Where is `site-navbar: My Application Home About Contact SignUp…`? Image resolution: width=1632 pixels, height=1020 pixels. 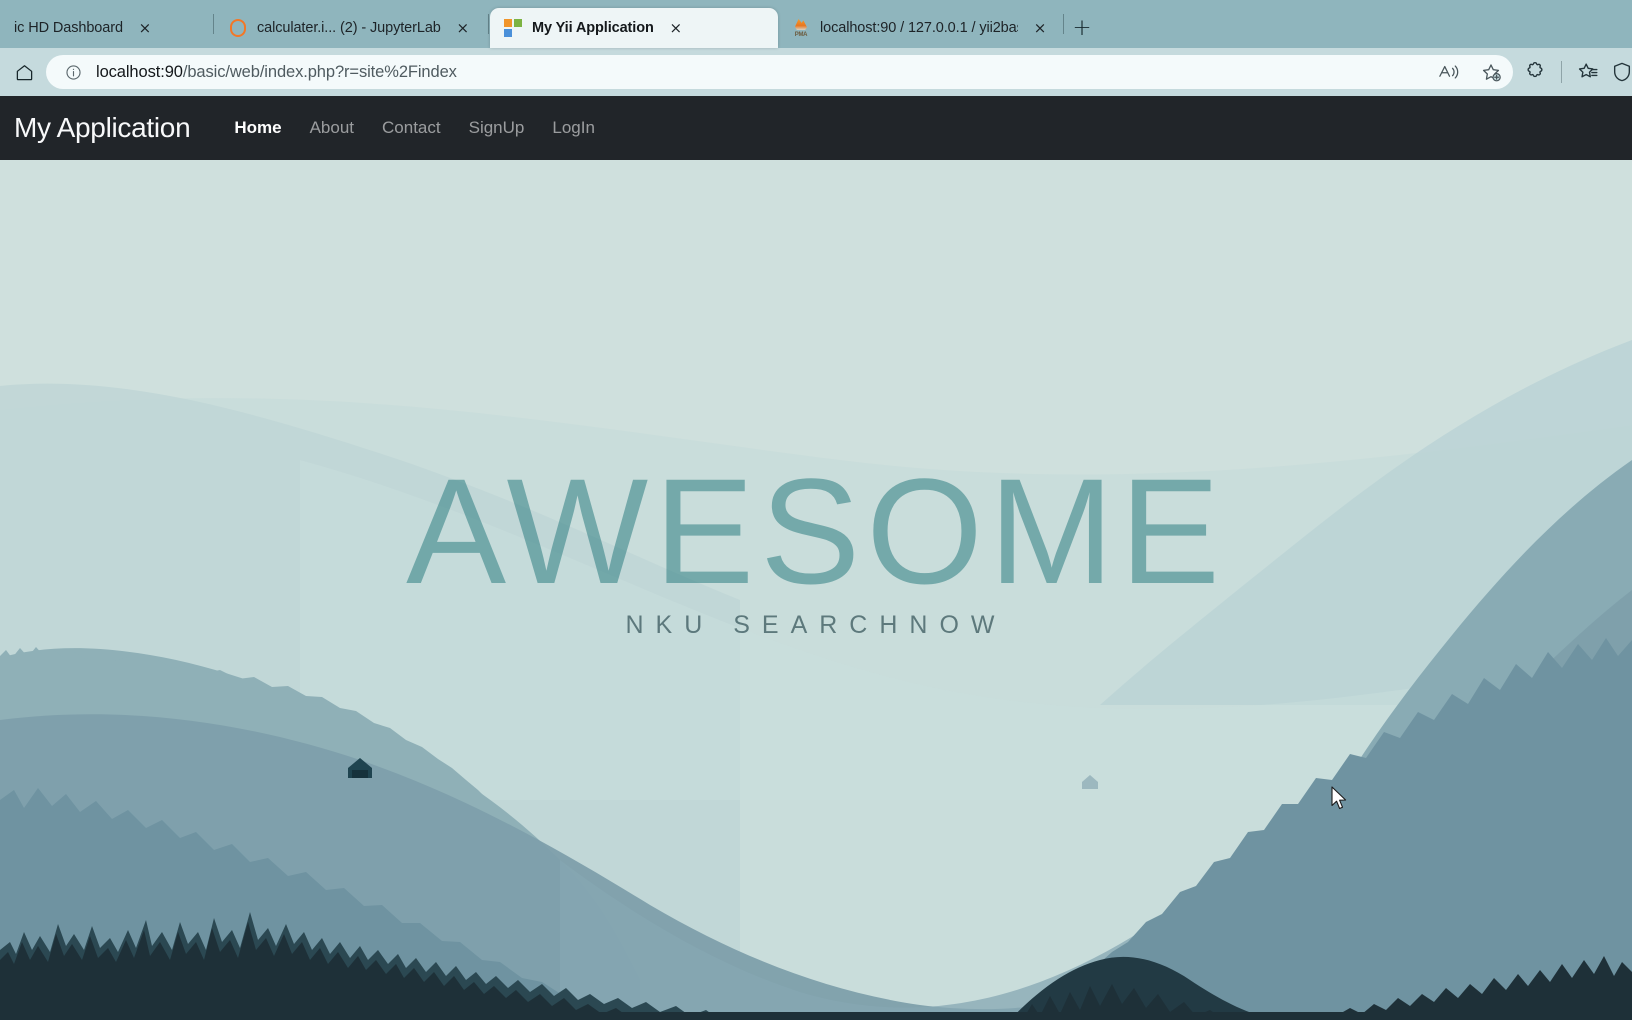 site-navbar: My Application Home About Contact SignUp… is located at coordinates (816, 128).